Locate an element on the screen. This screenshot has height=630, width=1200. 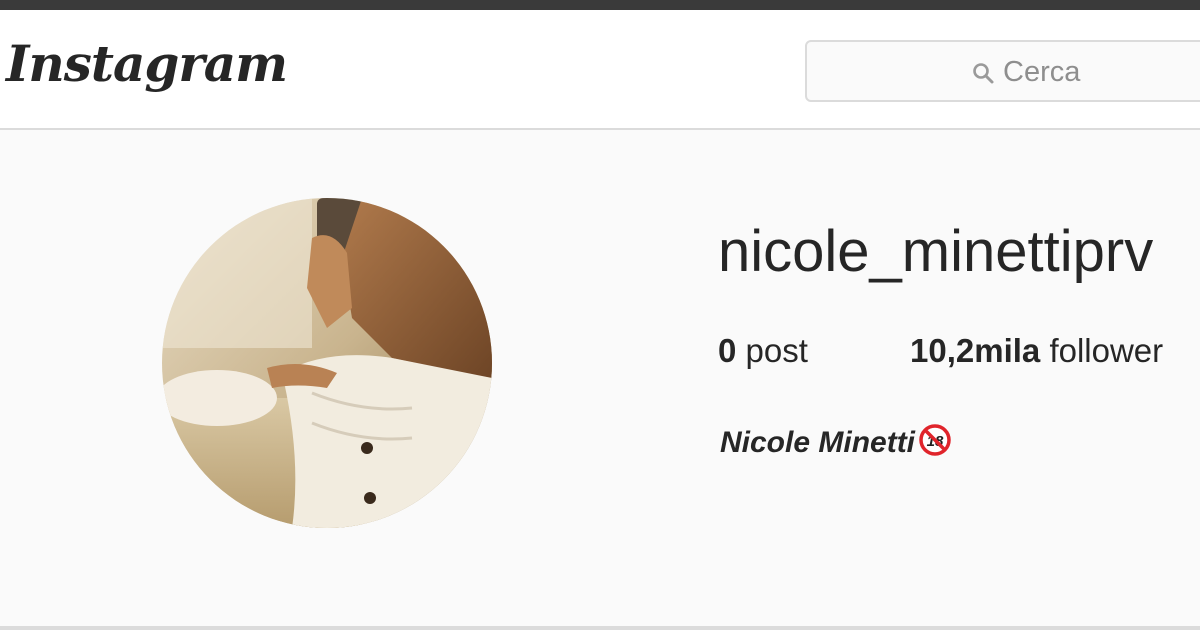
profile-avatar is located at coordinates (327, 363).